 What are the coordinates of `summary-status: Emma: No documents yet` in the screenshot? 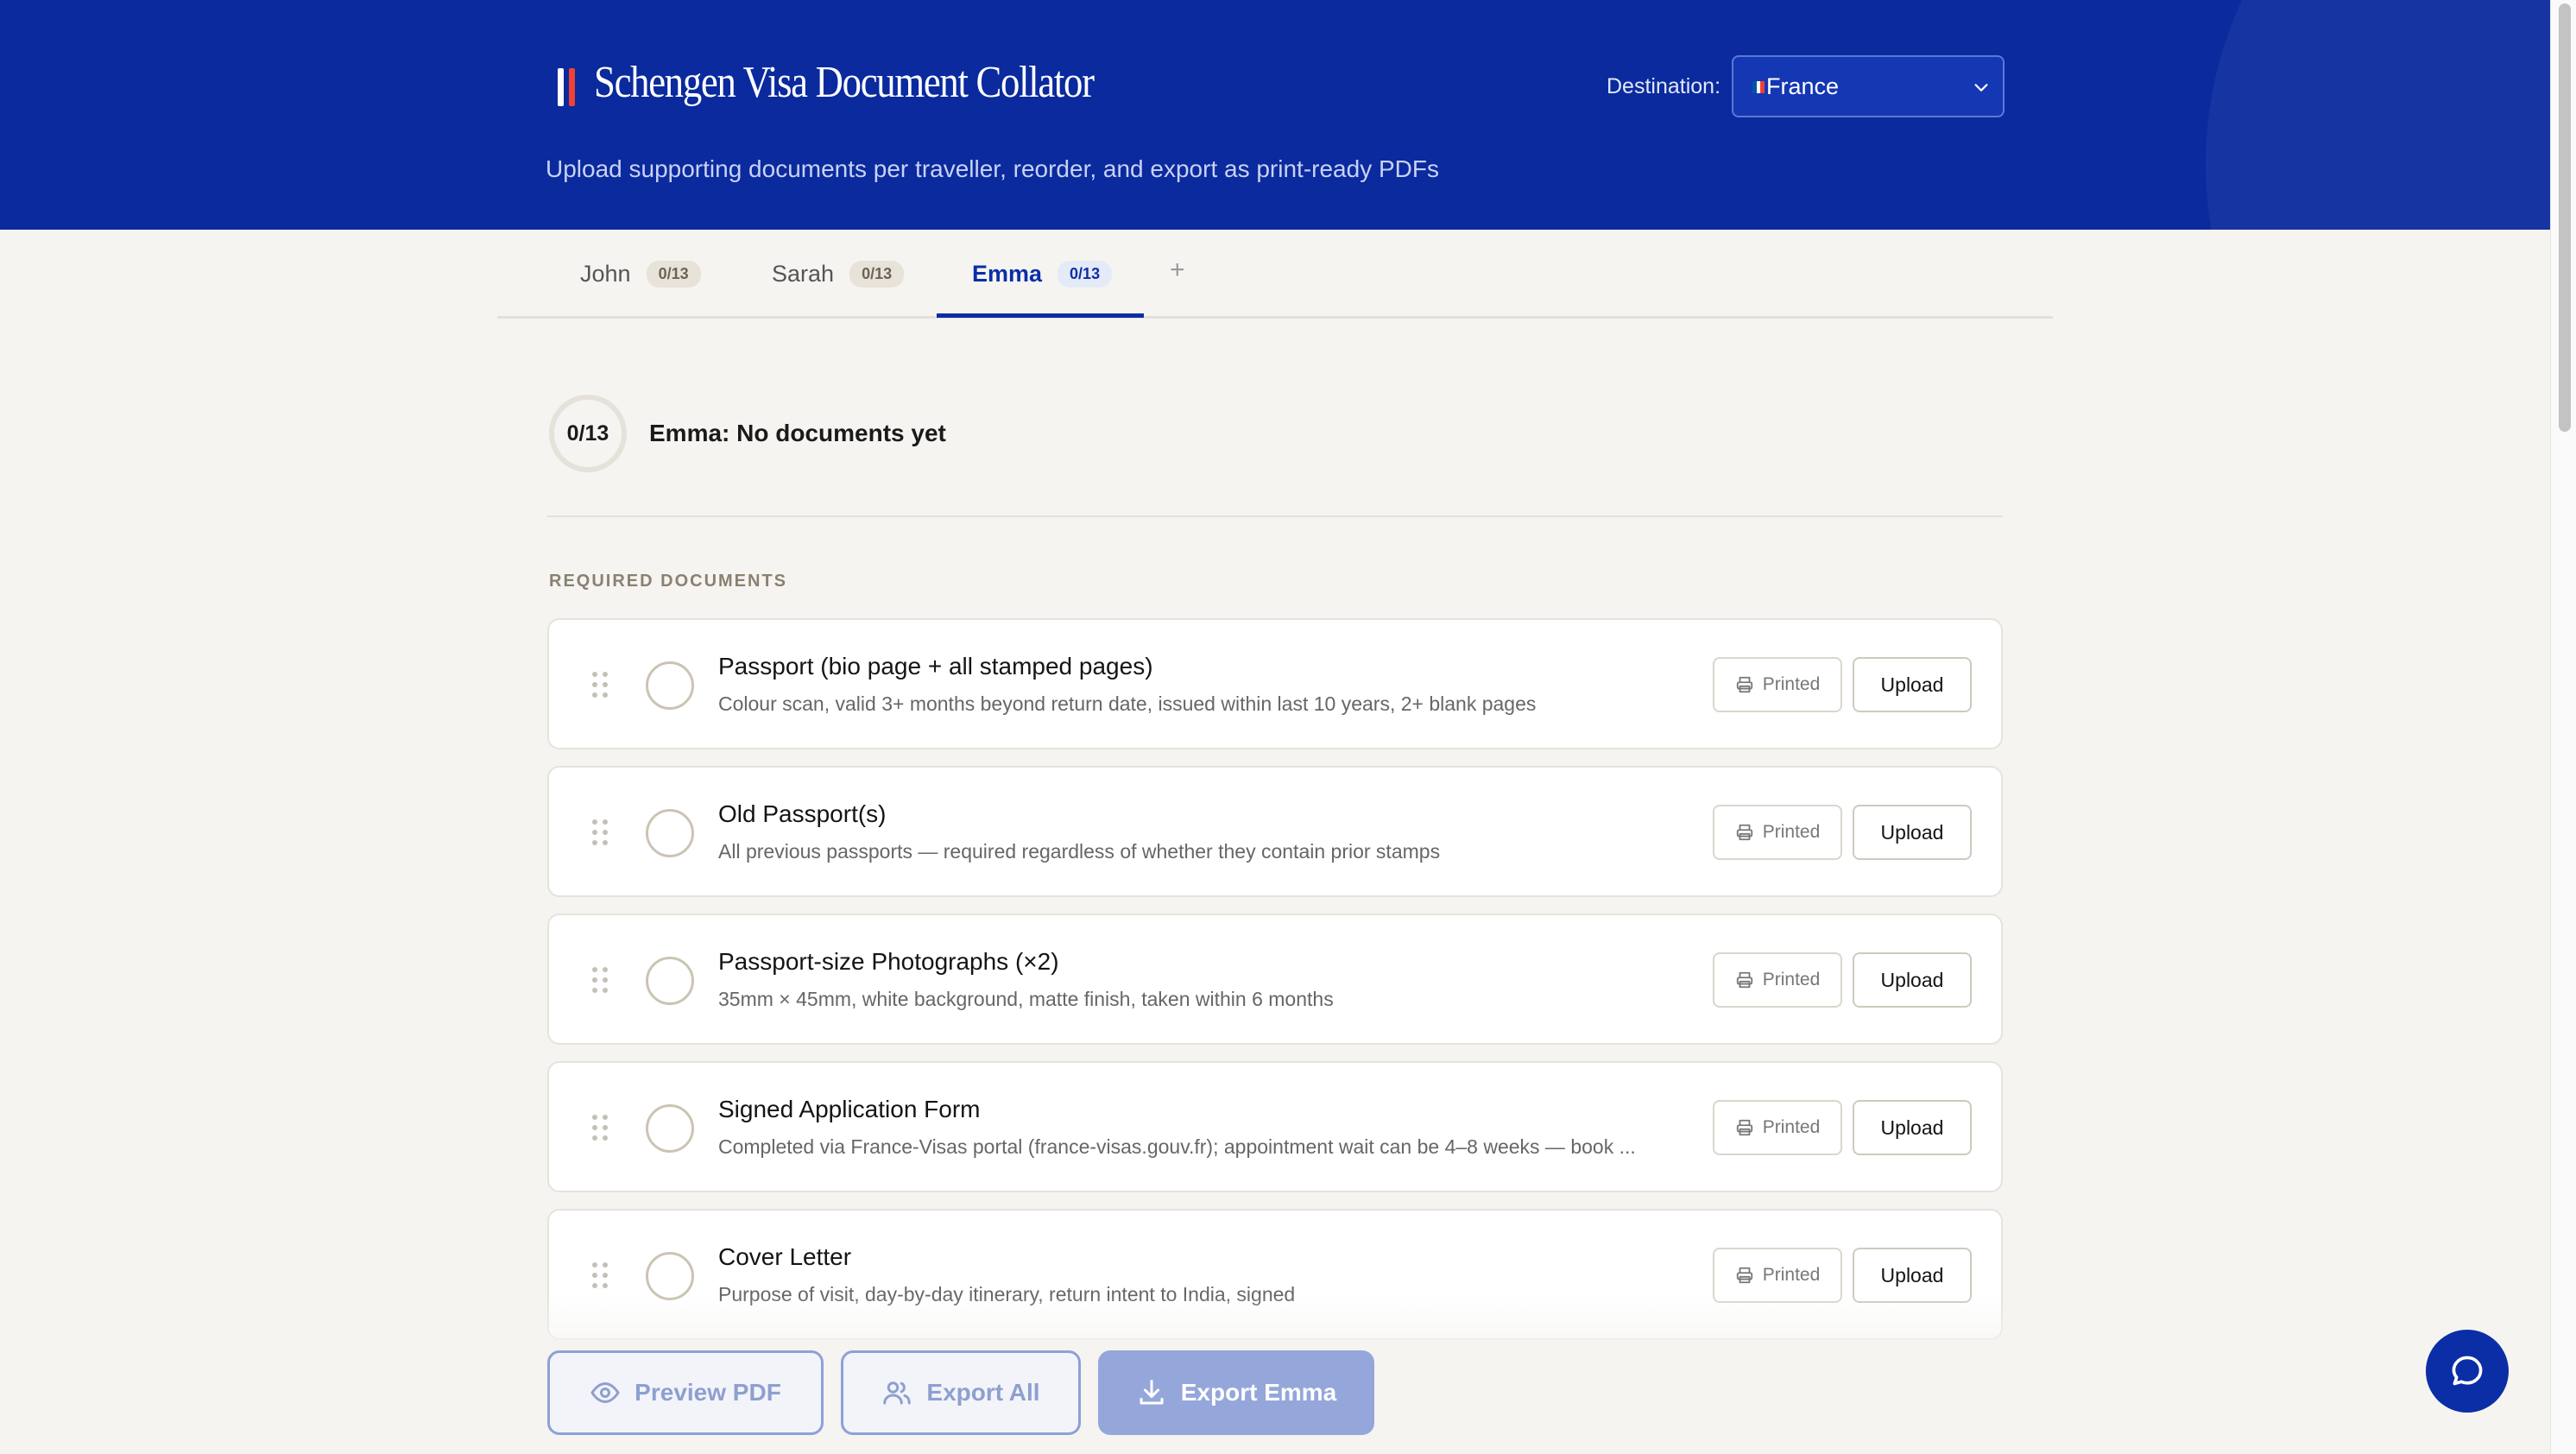 It's located at (797, 433).